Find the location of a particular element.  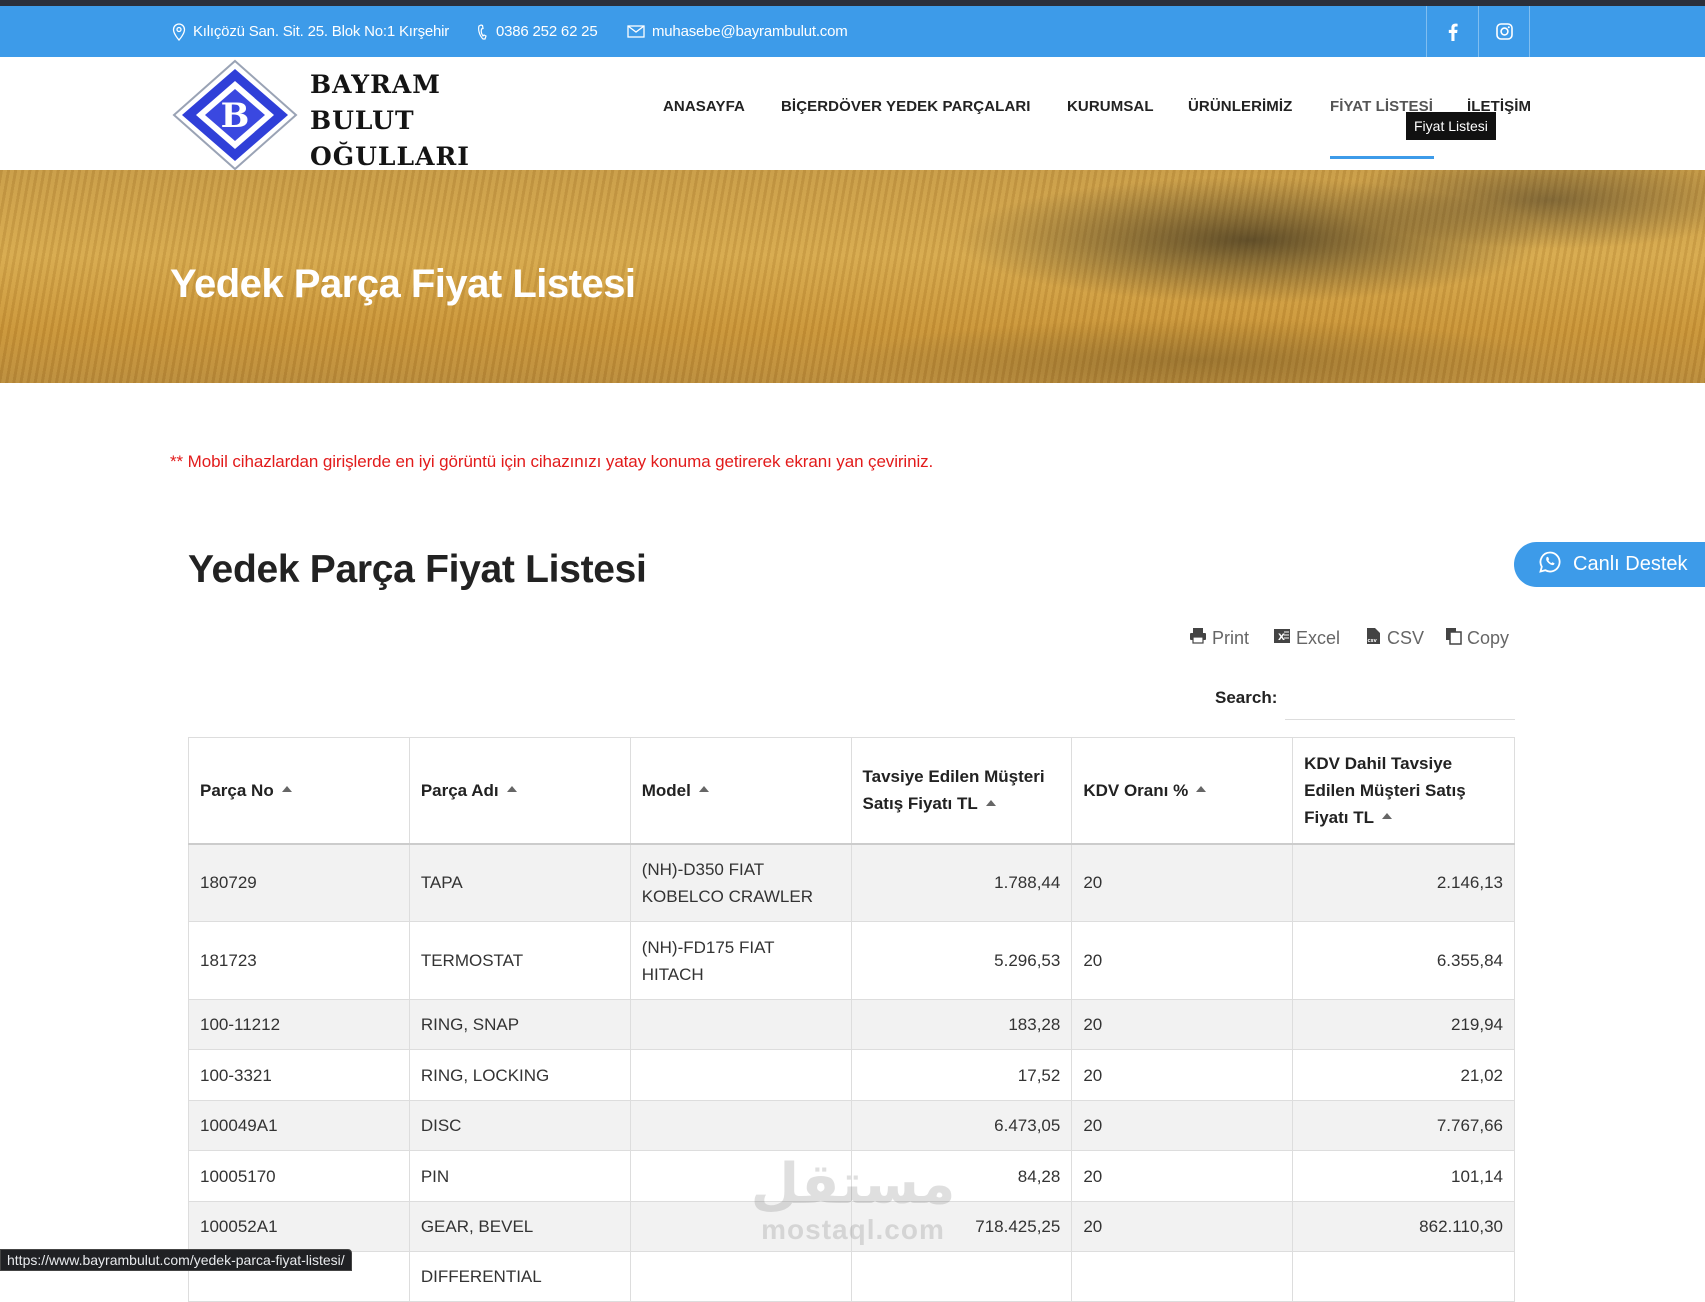

svg-text: X is located at coordinates (1281, 638).